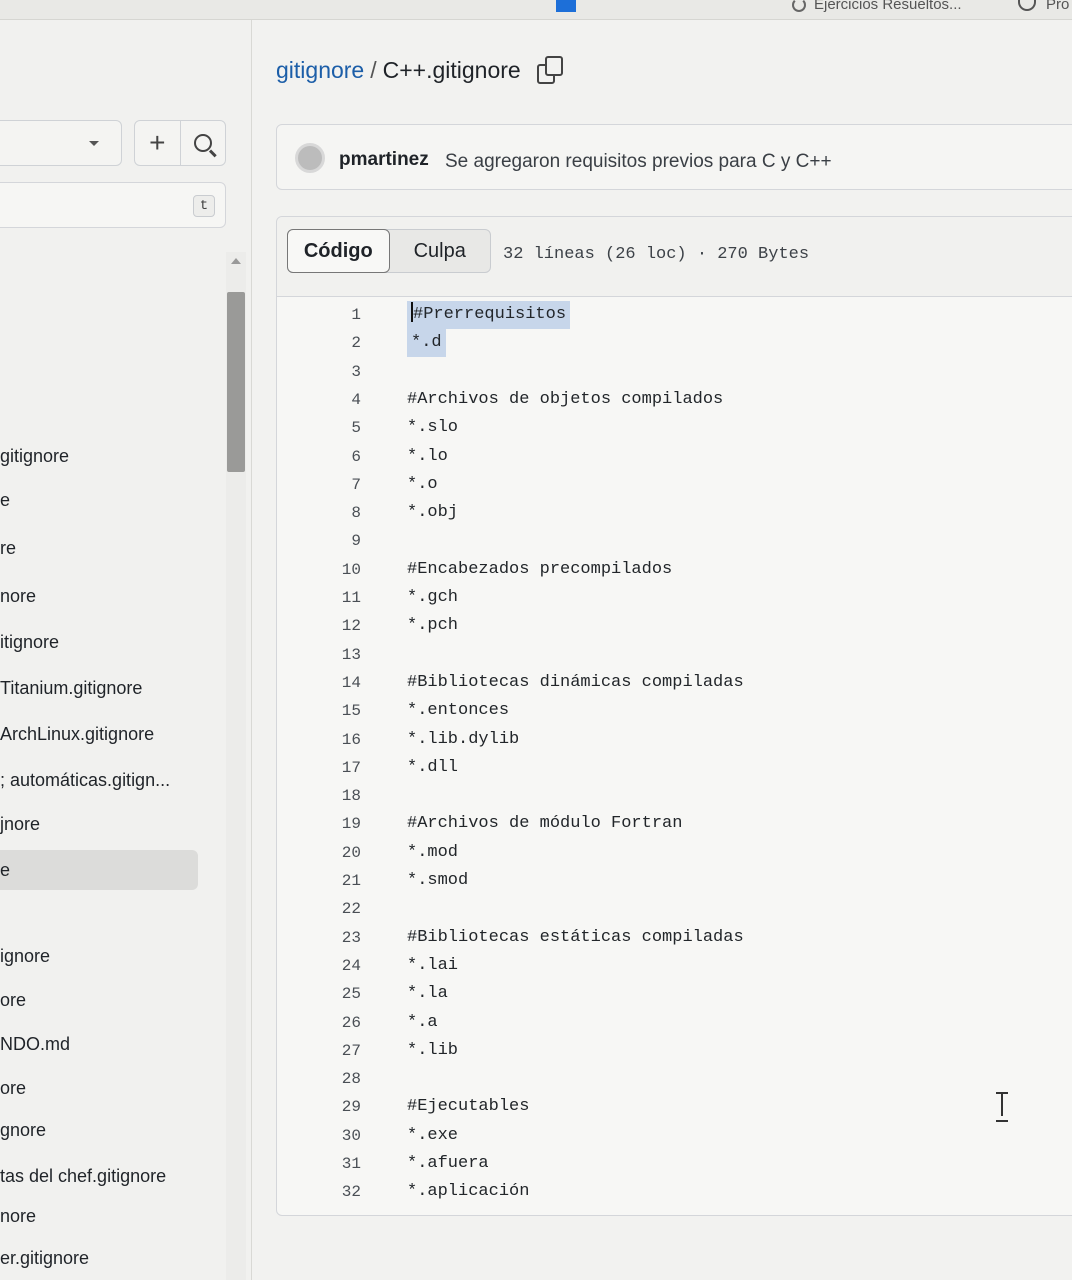  I want to click on line-number: 10, so click(339, 570).